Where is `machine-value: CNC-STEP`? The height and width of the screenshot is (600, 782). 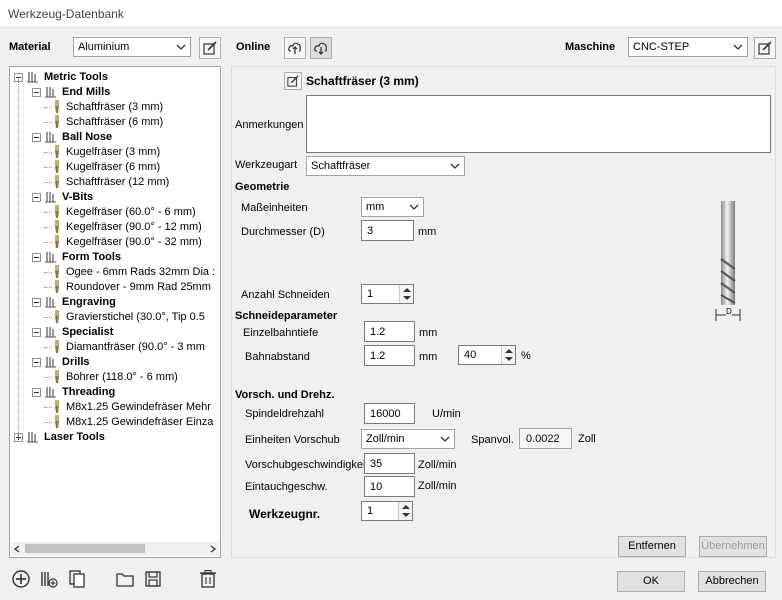
machine-value: CNC-STEP is located at coordinates (661, 47).